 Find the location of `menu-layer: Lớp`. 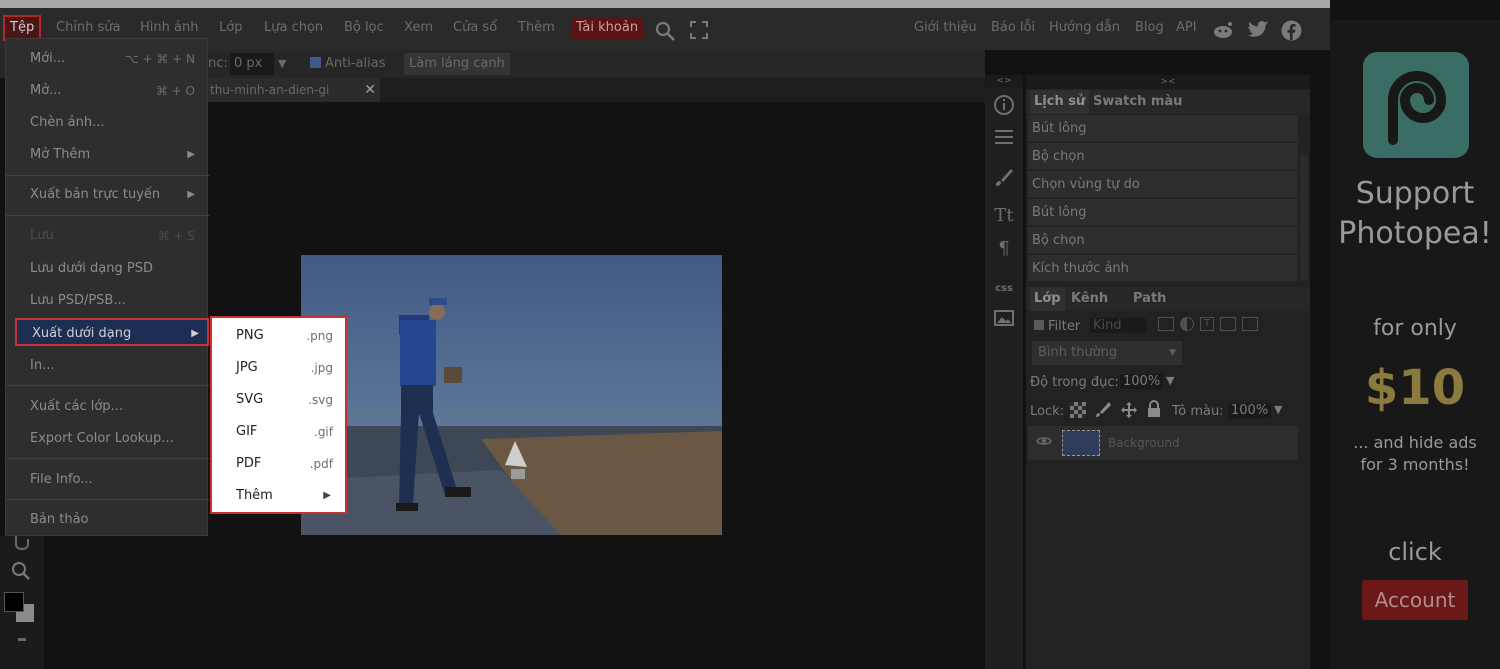

menu-layer: Lớp is located at coordinates (230, 28).